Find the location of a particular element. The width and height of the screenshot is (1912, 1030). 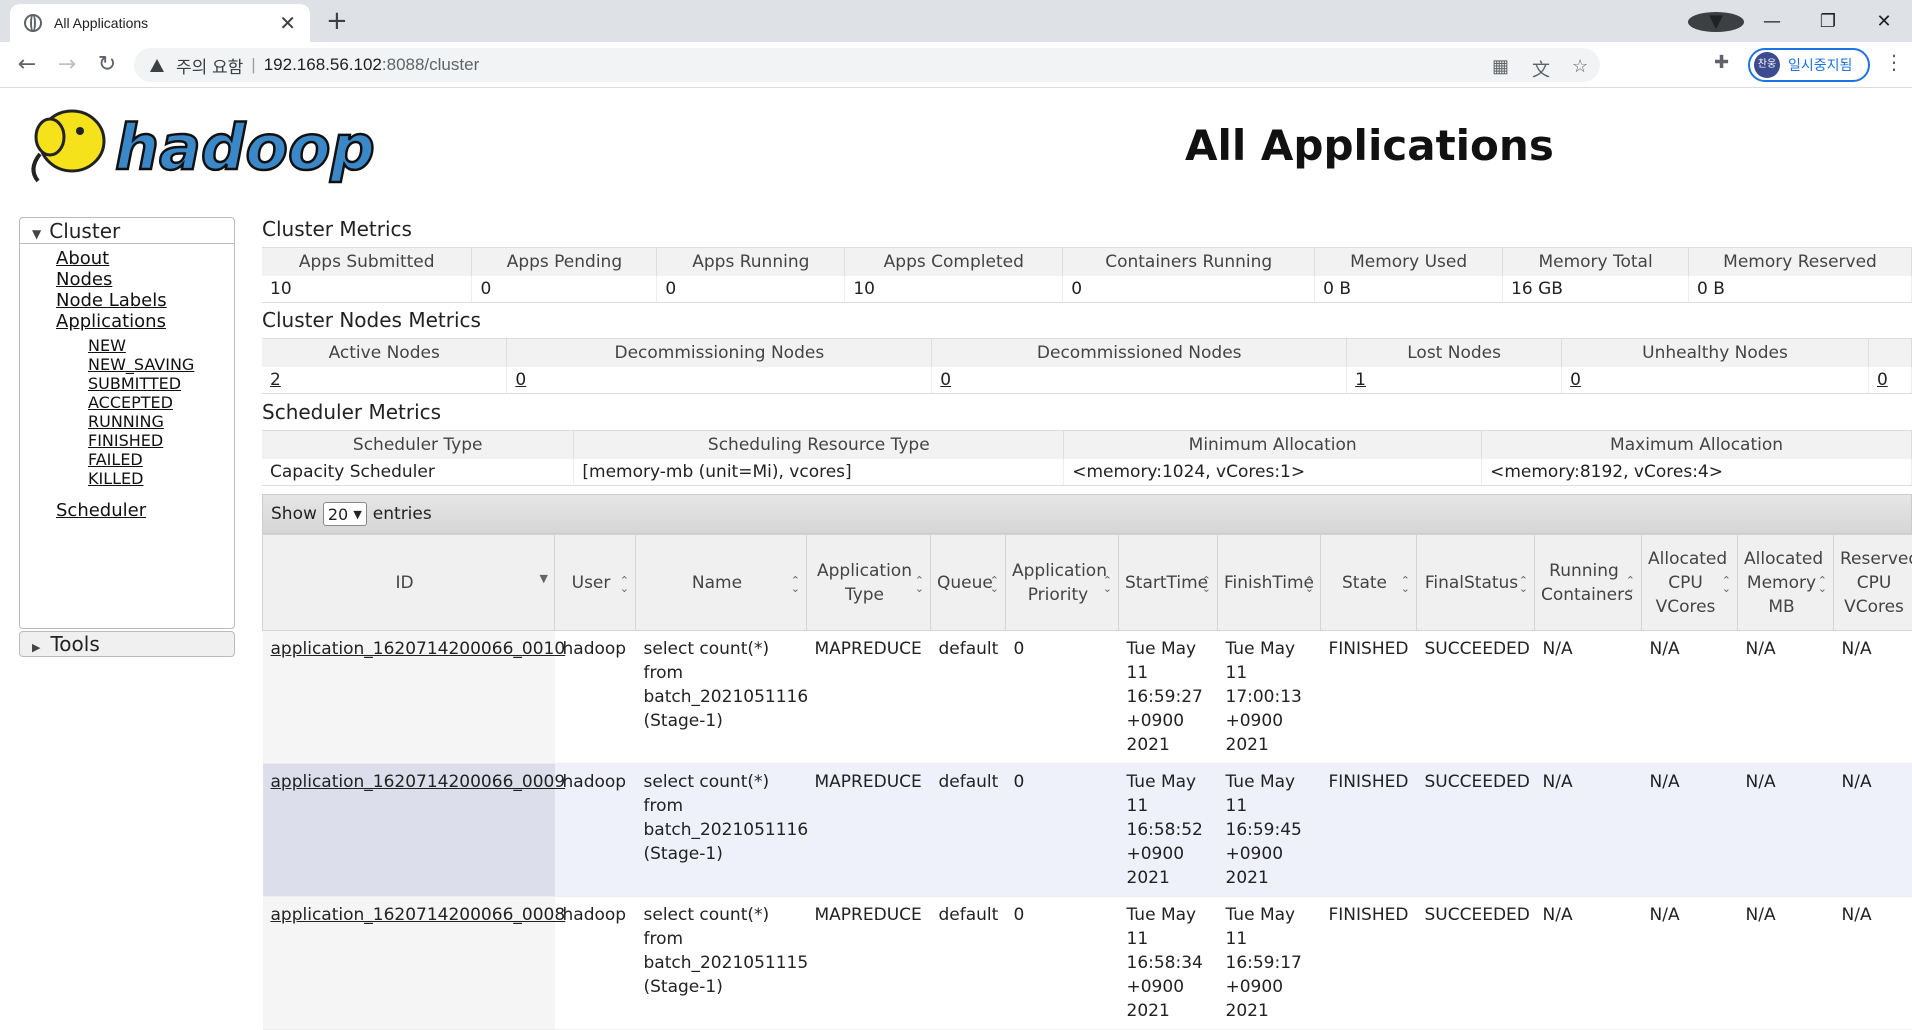

back-icon: ← is located at coordinates (27, 65).